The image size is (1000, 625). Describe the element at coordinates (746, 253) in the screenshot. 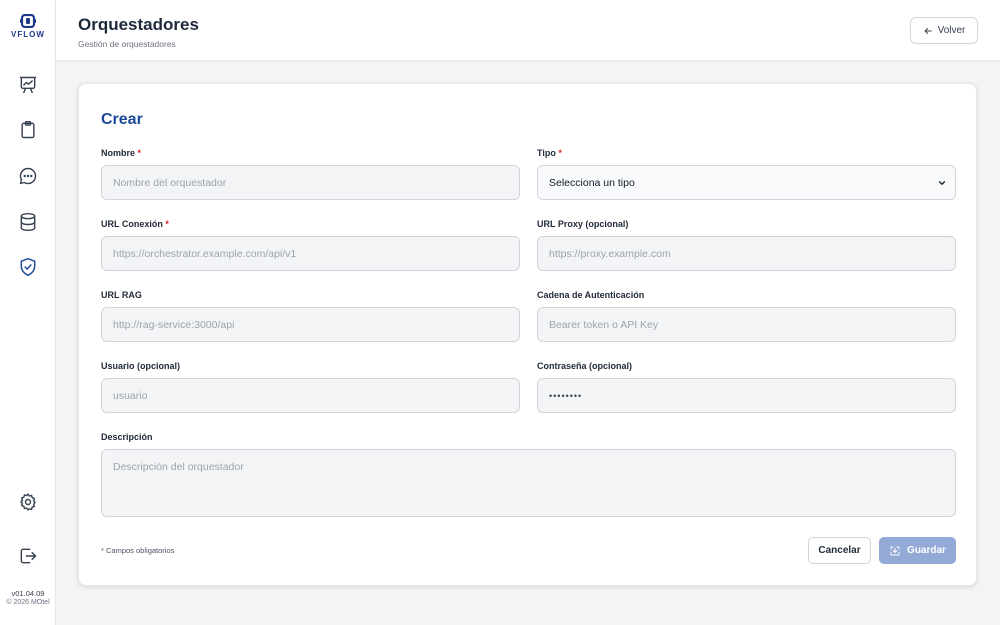

I see `url-proxy-input: https://proxy.example.com` at that location.